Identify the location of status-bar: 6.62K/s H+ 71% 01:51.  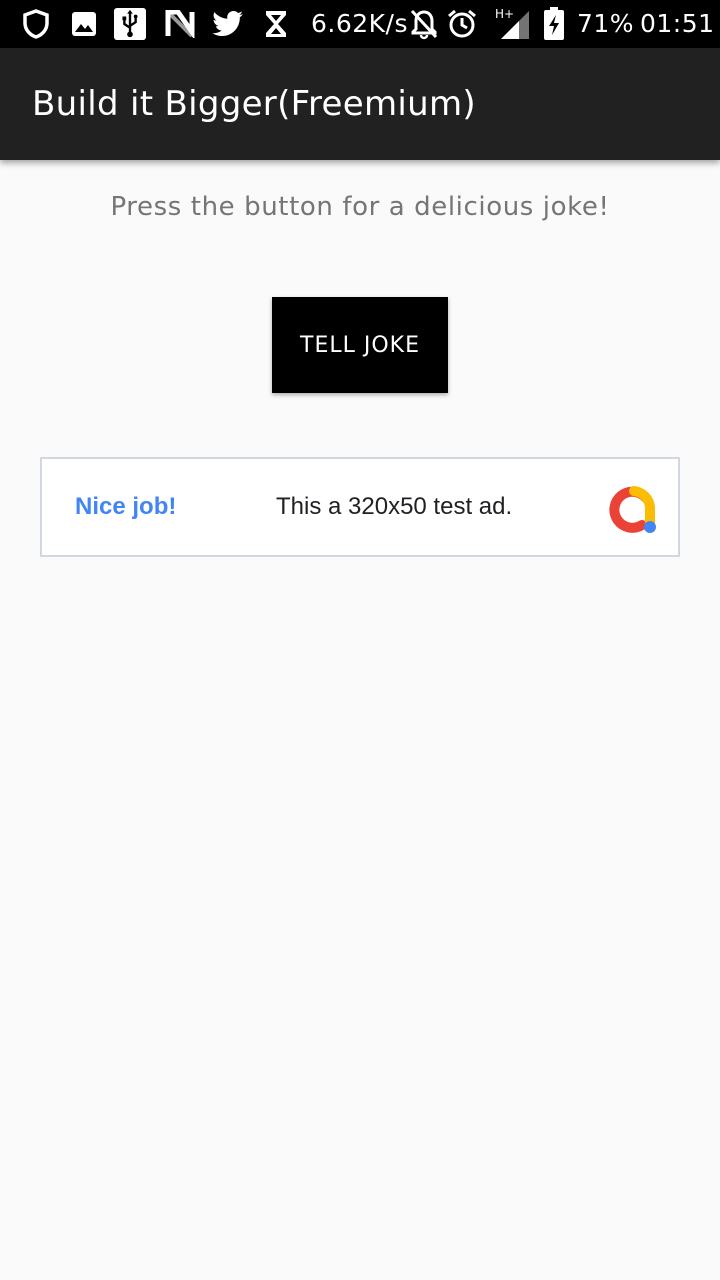
(360, 24).